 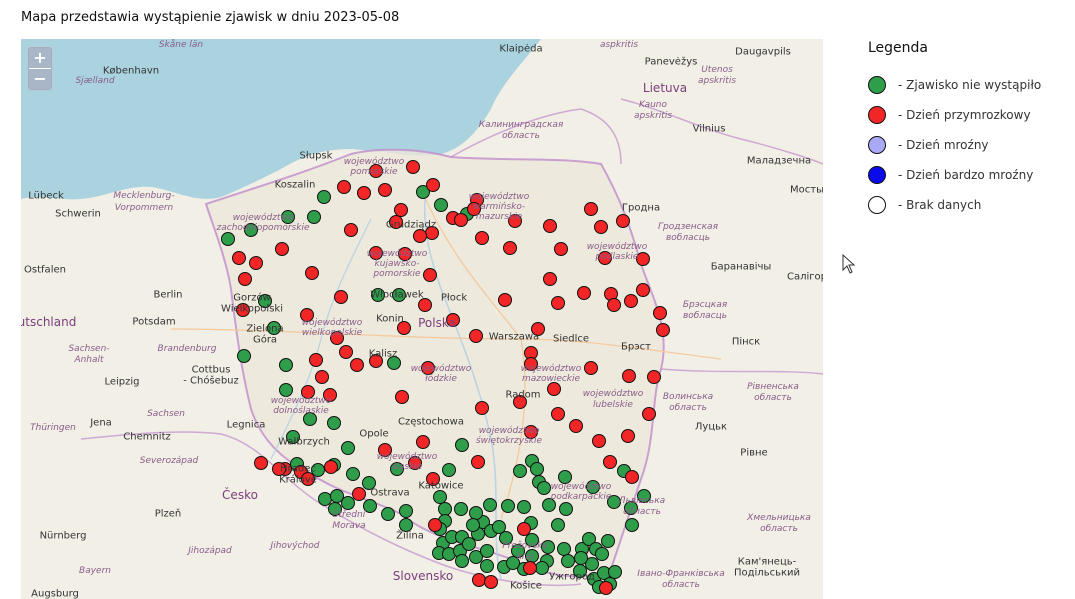 I want to click on zoom-control: + −, so click(x=40, y=68).